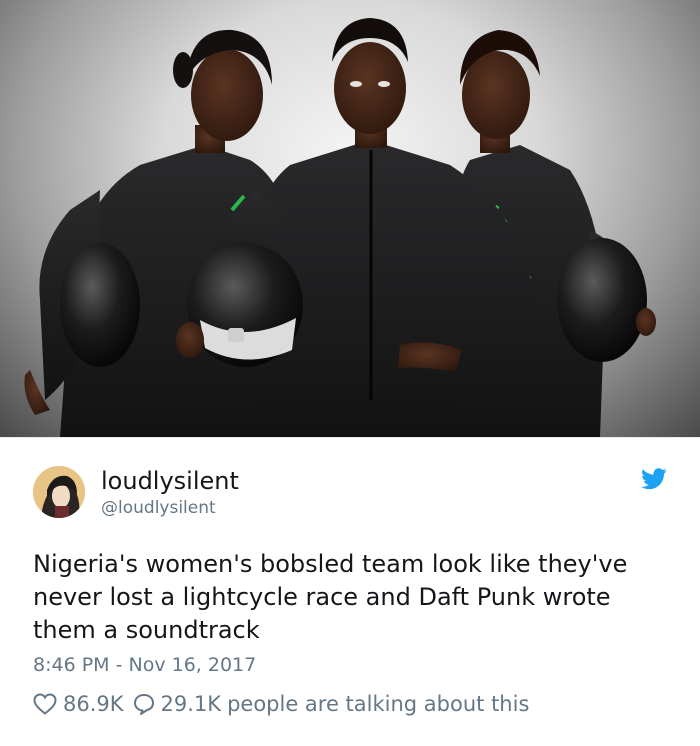  I want to click on talking-label: people are talking about this, so click(378, 704).